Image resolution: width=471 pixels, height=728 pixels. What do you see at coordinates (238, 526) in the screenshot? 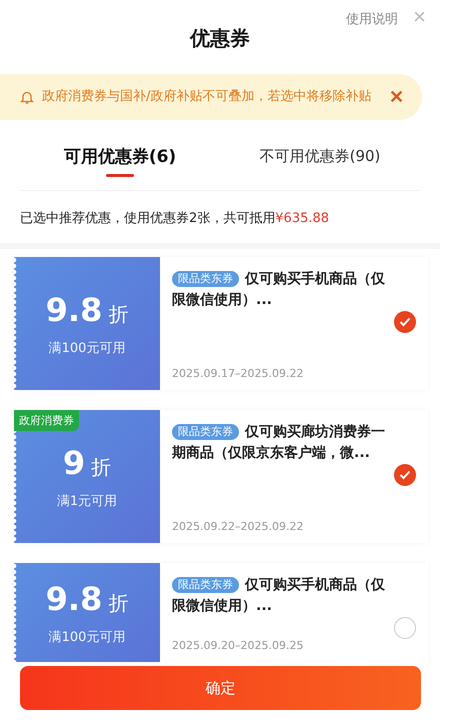
I see `validity-dates: 2025.09.22–2025.09.22` at bounding box center [238, 526].